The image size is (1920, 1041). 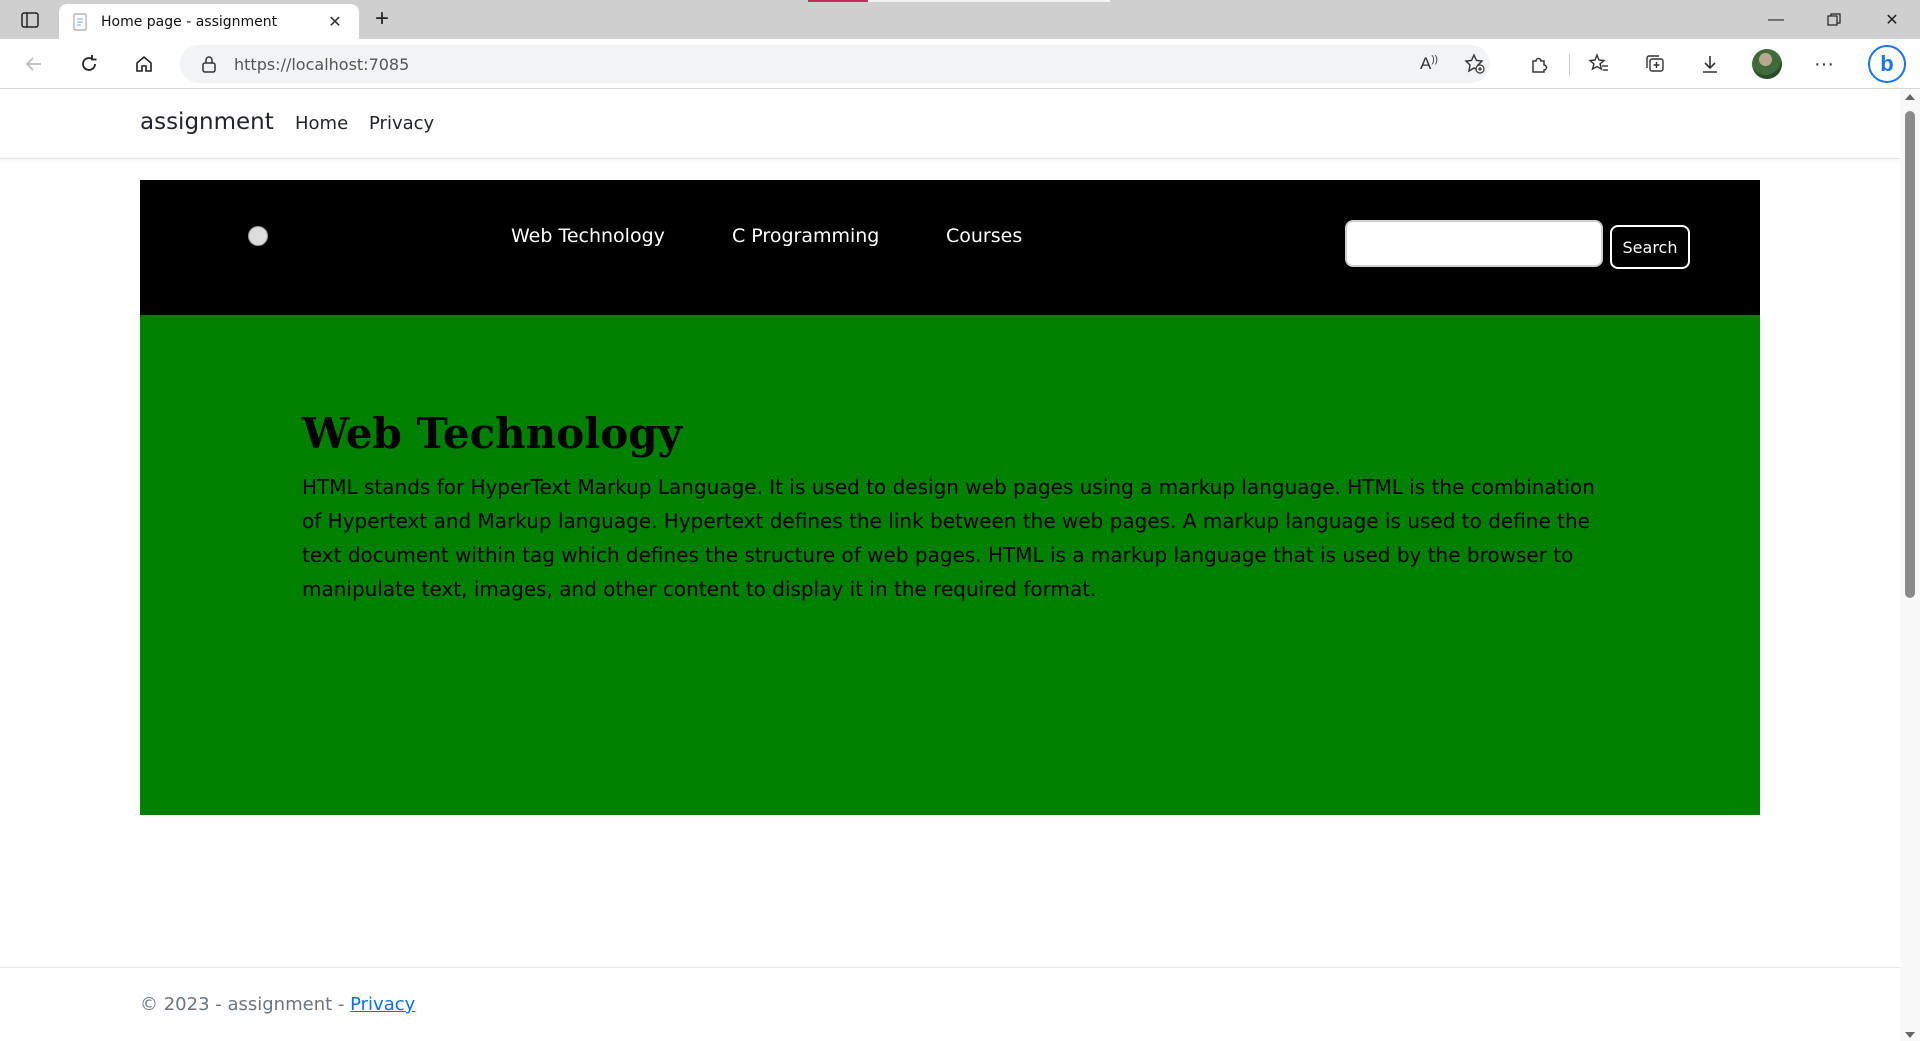 What do you see at coordinates (1910, 1035) in the screenshot?
I see `scroll-down-arrow-icon` at bounding box center [1910, 1035].